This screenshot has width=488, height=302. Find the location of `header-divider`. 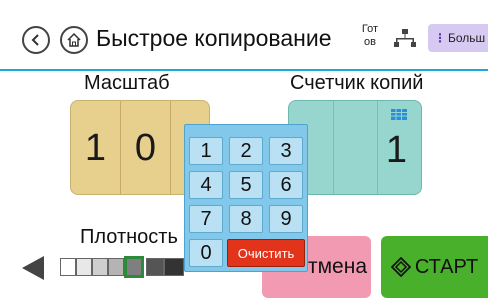

header-divider is located at coordinates (244, 70).